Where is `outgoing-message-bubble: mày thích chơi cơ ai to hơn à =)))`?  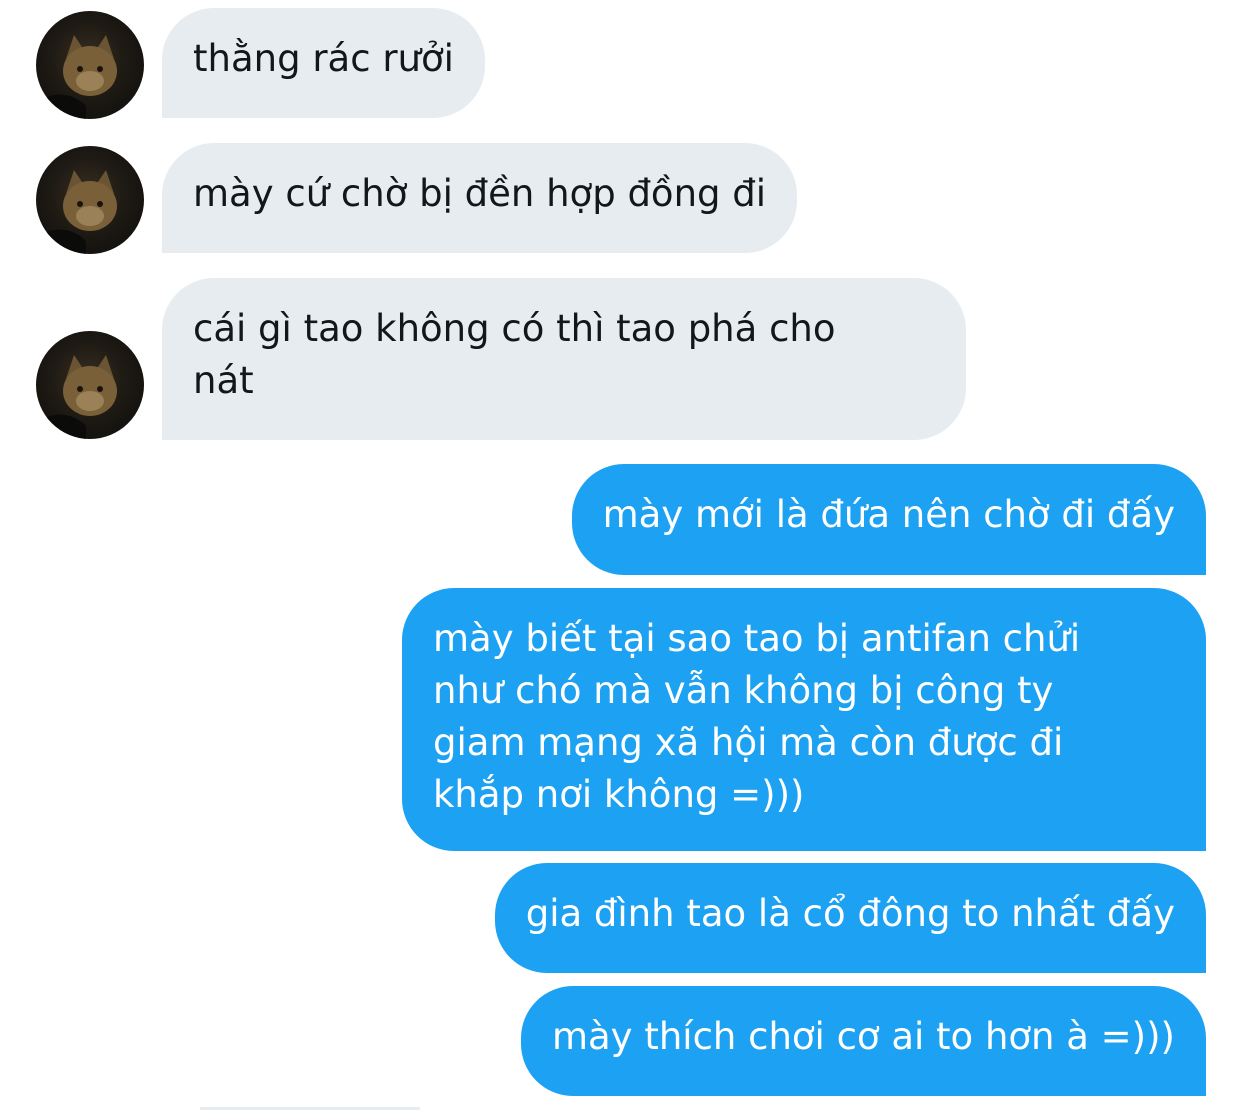
outgoing-message-bubble: mày thích chơi cơ ai to hơn à =))) is located at coordinates (863, 1041).